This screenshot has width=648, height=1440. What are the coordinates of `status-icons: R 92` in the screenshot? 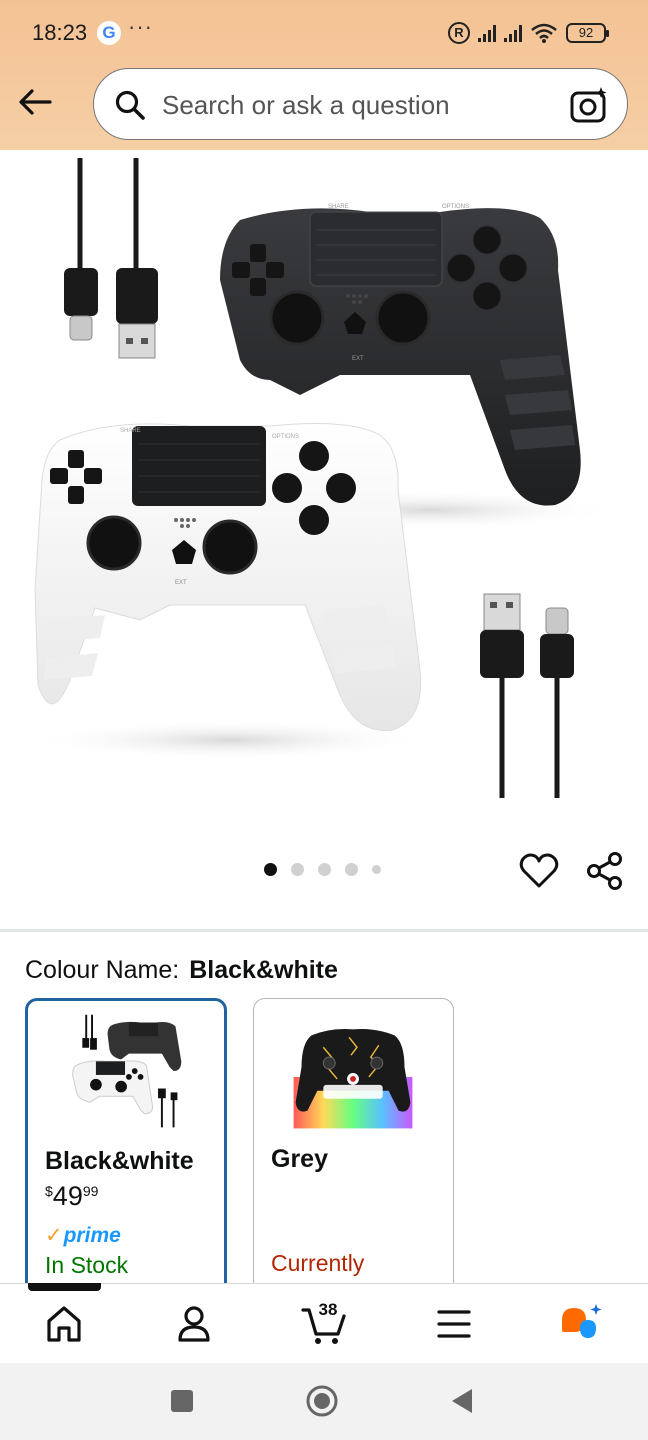 It's located at (528, 33).